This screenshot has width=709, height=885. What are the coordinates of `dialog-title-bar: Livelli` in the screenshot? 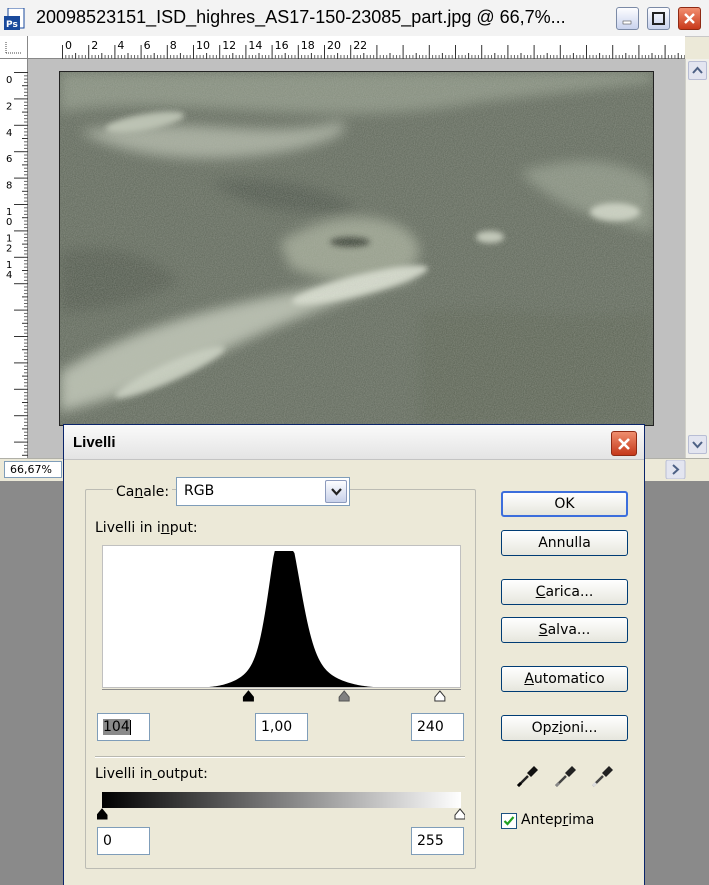 It's located at (354, 442).